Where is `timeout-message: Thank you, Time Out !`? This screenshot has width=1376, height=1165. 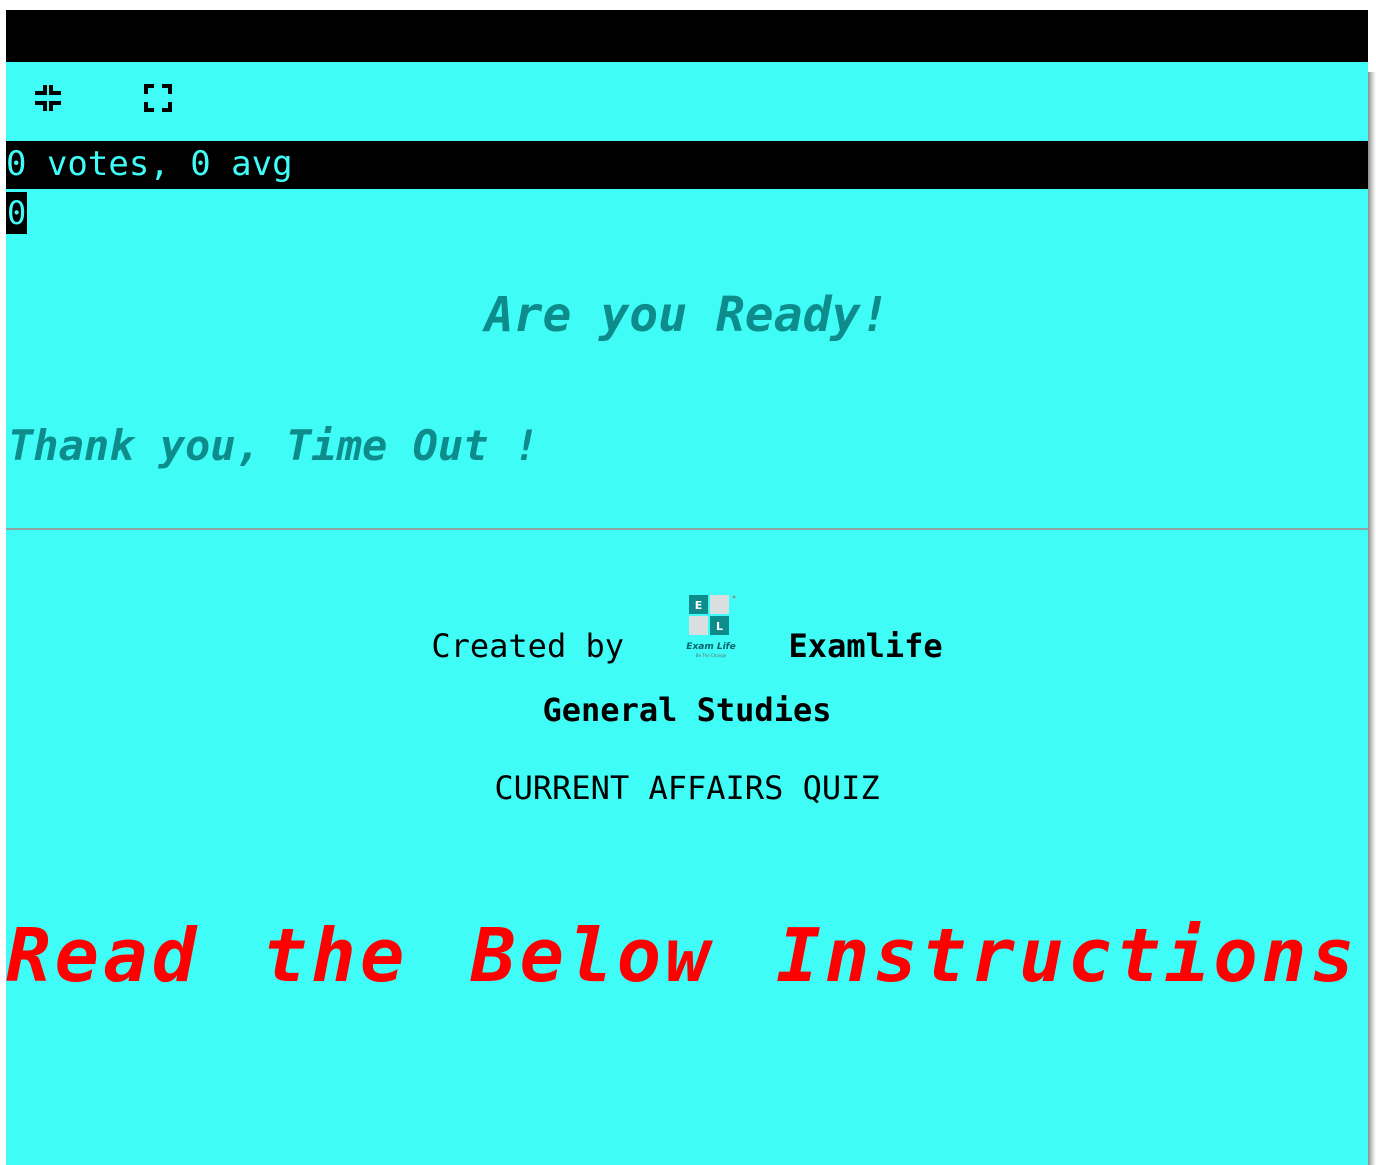
timeout-message: Thank you, Time Out ! is located at coordinates (274, 445).